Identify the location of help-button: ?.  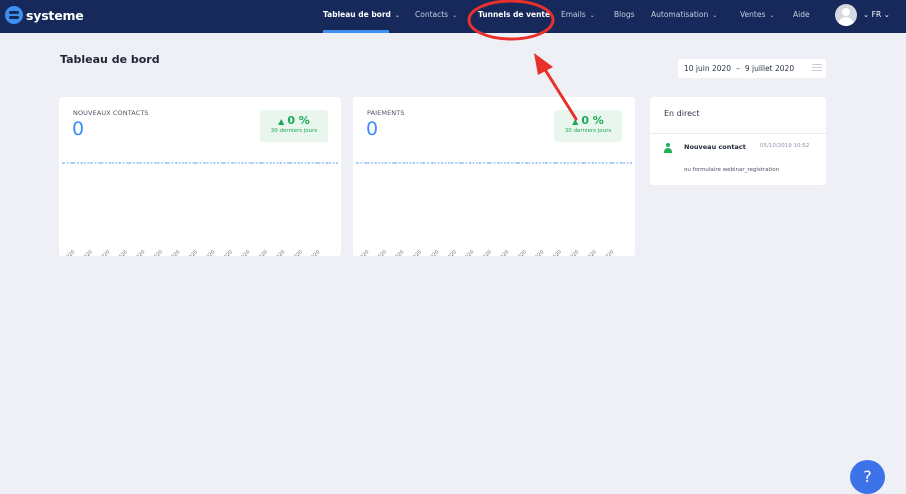
(867, 477).